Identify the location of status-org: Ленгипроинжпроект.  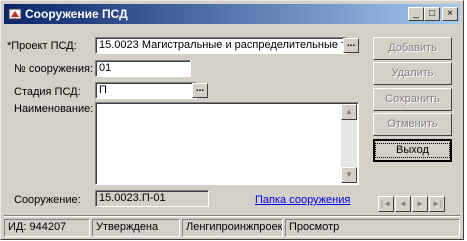
(232, 228).